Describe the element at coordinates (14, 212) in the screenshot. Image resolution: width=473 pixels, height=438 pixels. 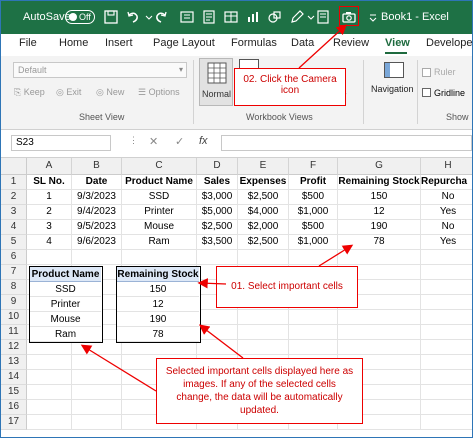
I see `row-header-3: 3` at that location.